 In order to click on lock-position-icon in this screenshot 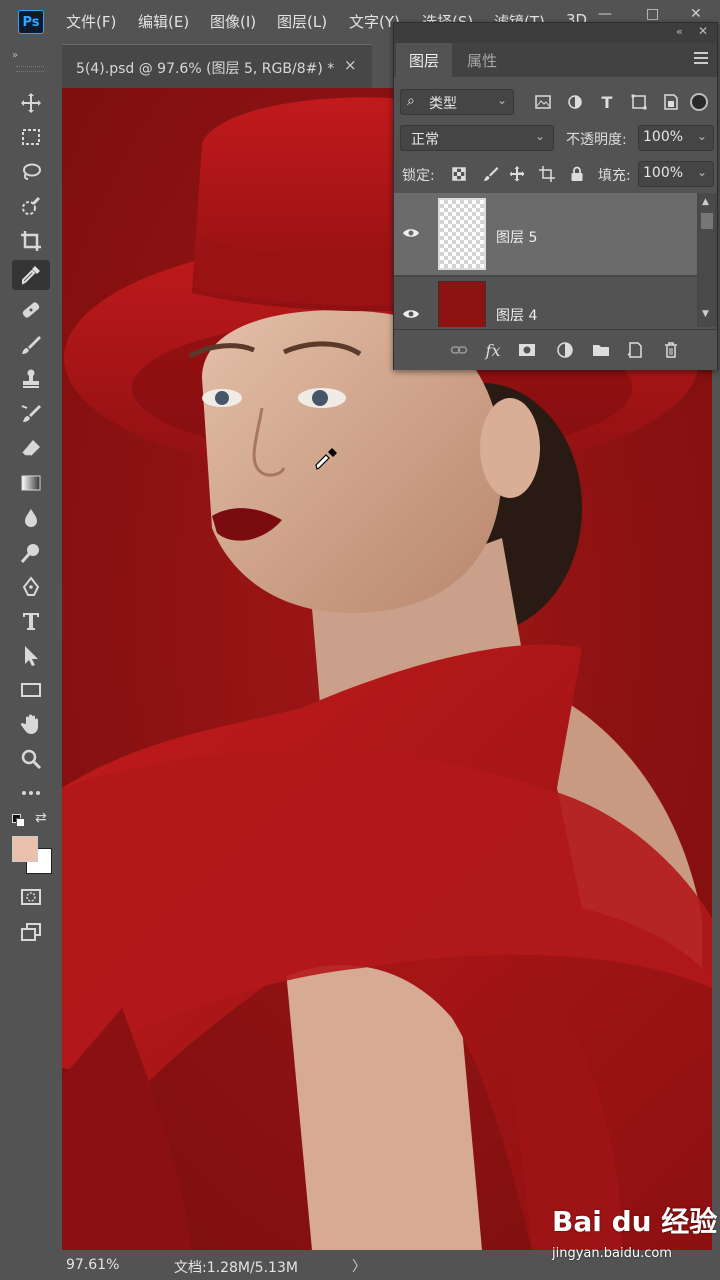, I will do `click(517, 174)`.